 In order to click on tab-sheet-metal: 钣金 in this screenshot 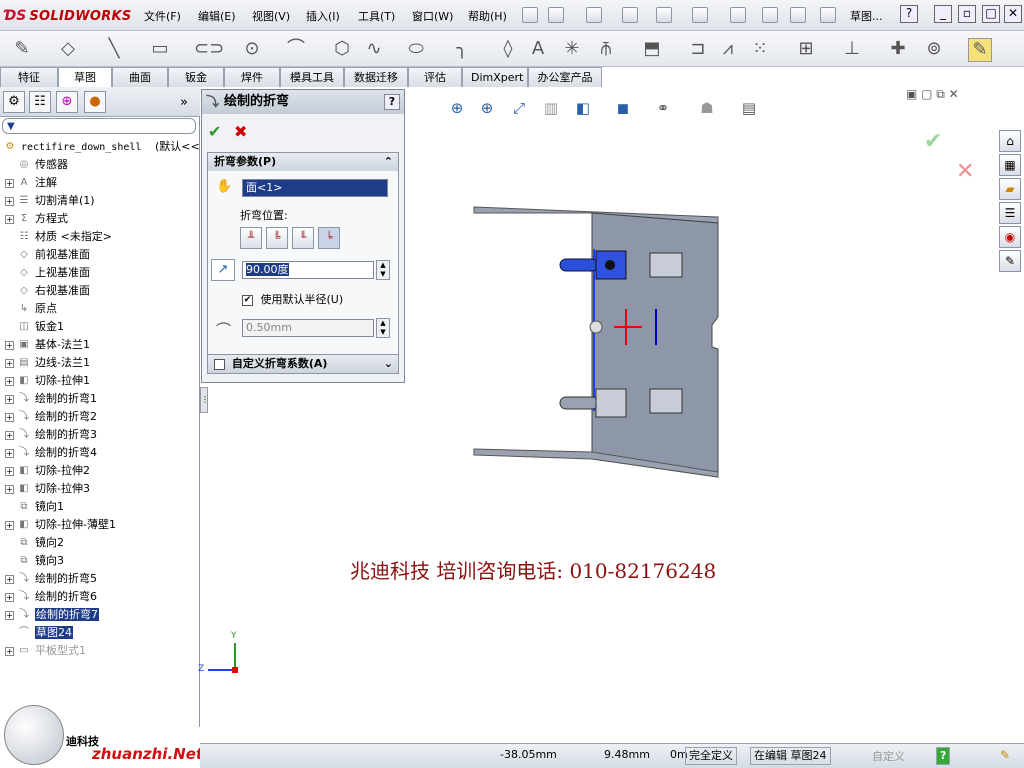, I will do `click(196, 77)`.